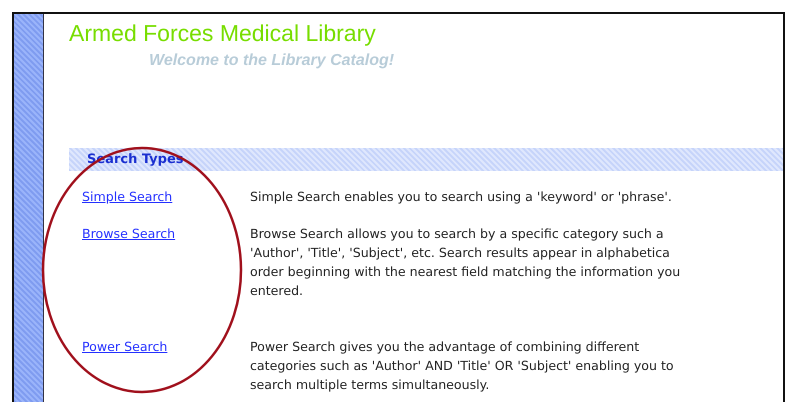  I want to click on description-line: 'Author', 'Title', 'Subject', etc. Search results appear in alphabetica, so click(460, 253).